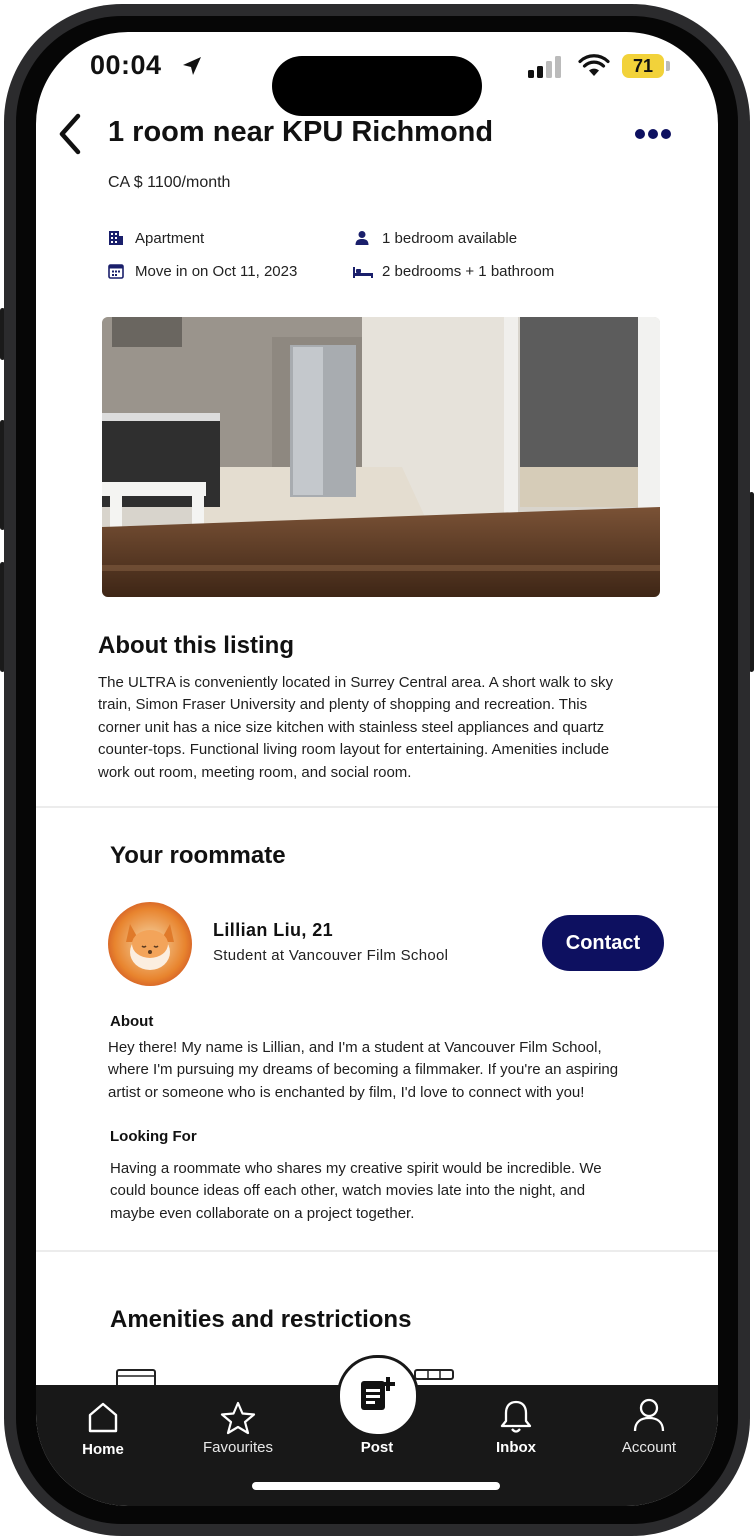  I want to click on tab-post: Post, so click(377, 1415).